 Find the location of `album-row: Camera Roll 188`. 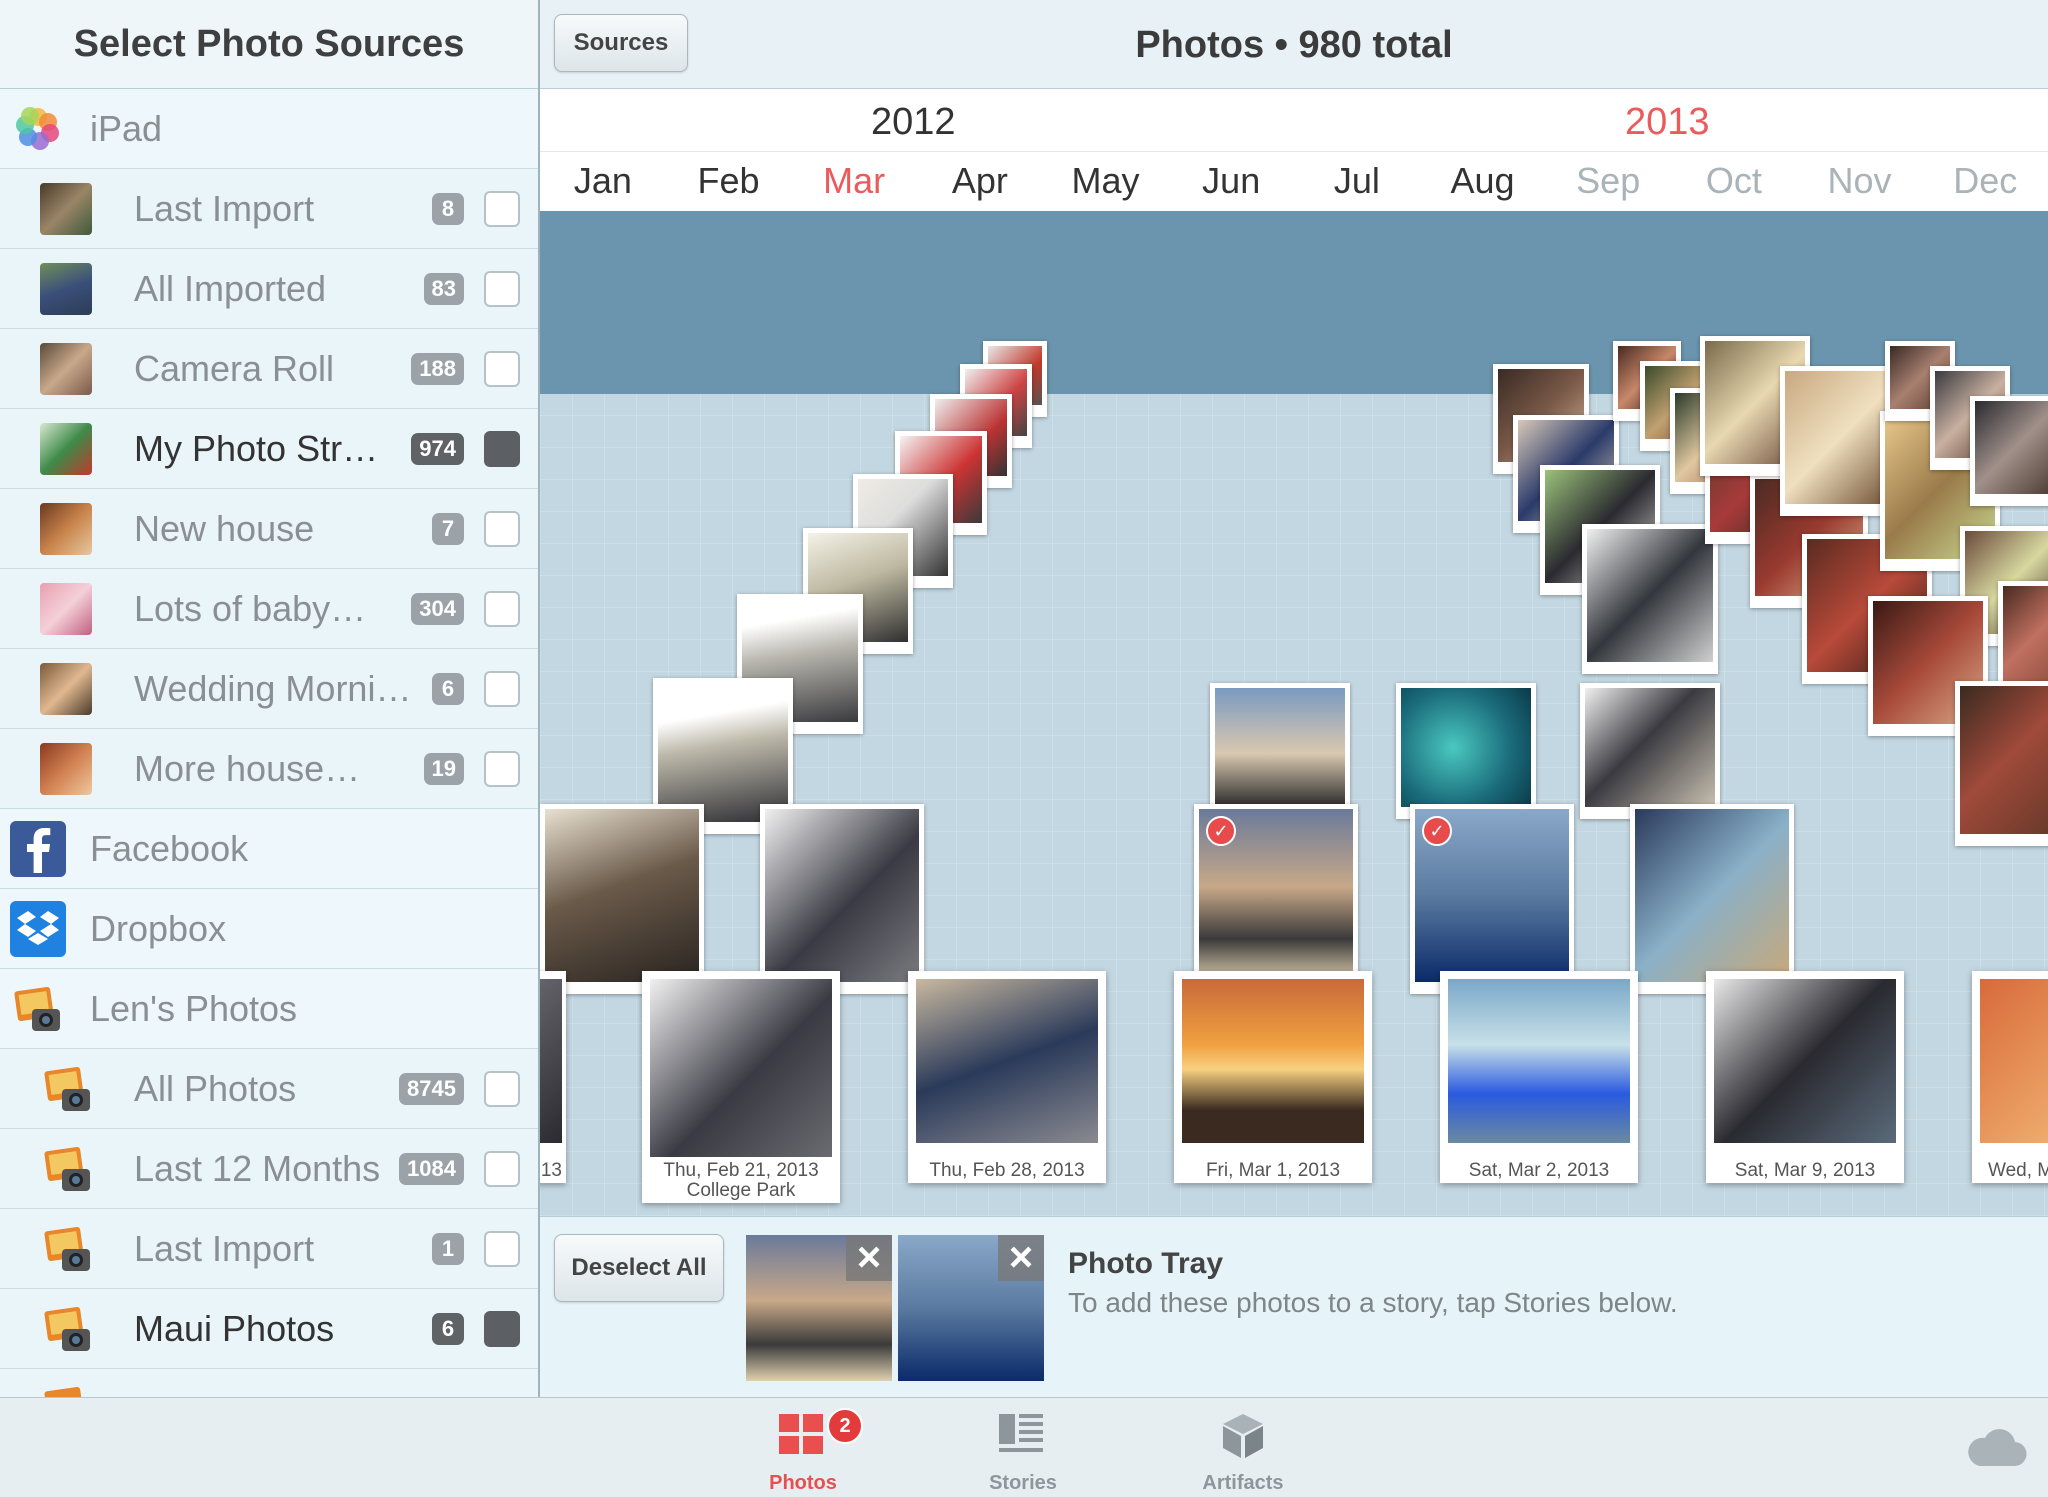

album-row: Camera Roll 188 is located at coordinates (269, 369).